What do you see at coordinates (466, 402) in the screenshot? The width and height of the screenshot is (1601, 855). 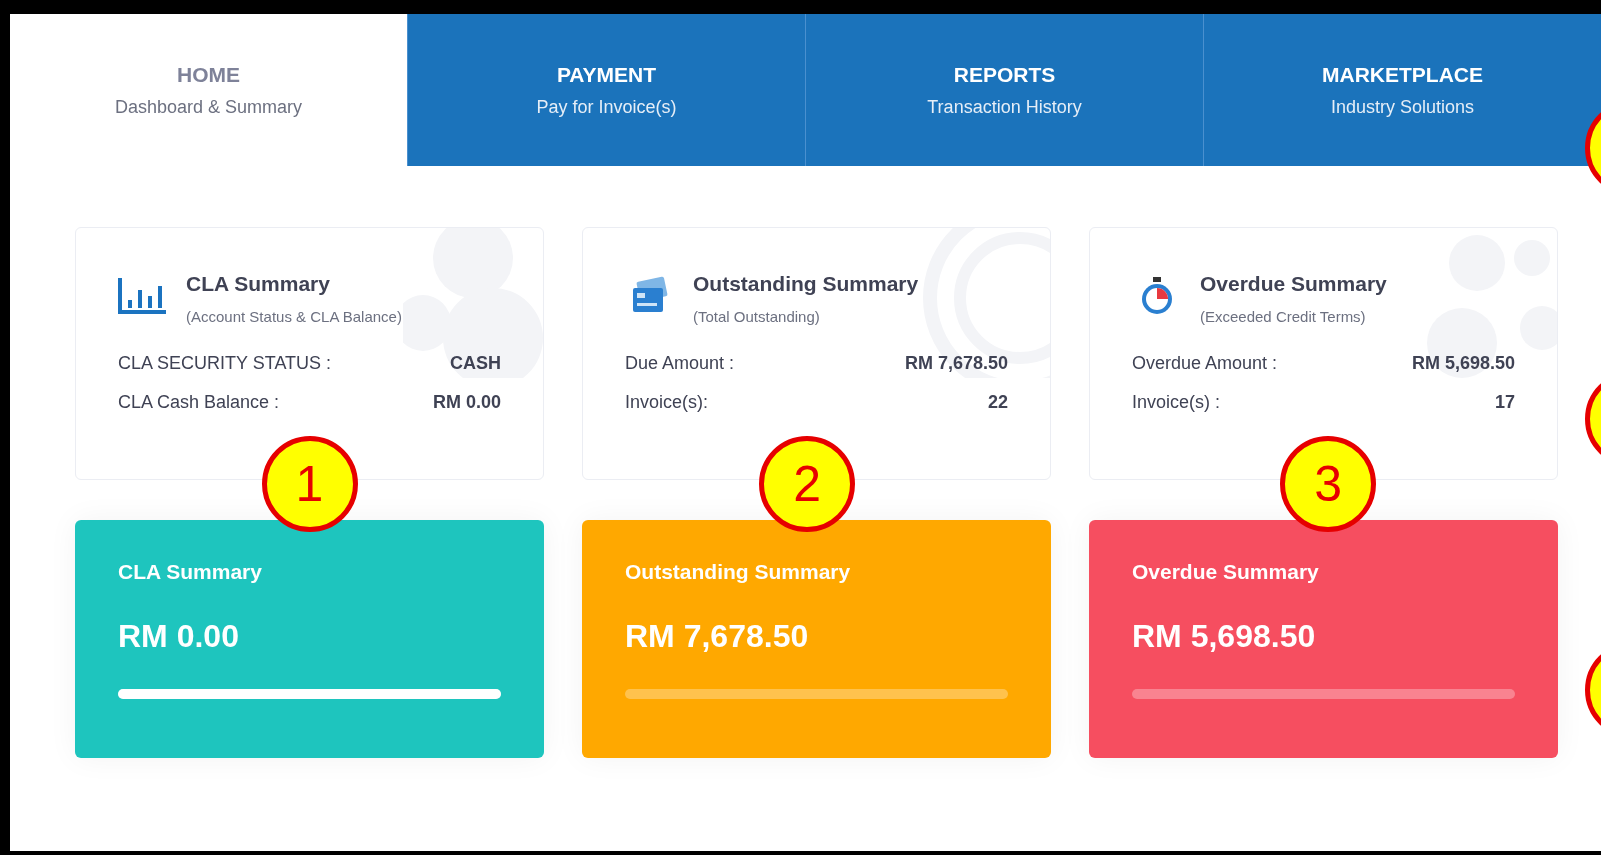 I see `field-value: RM 0.00` at bounding box center [466, 402].